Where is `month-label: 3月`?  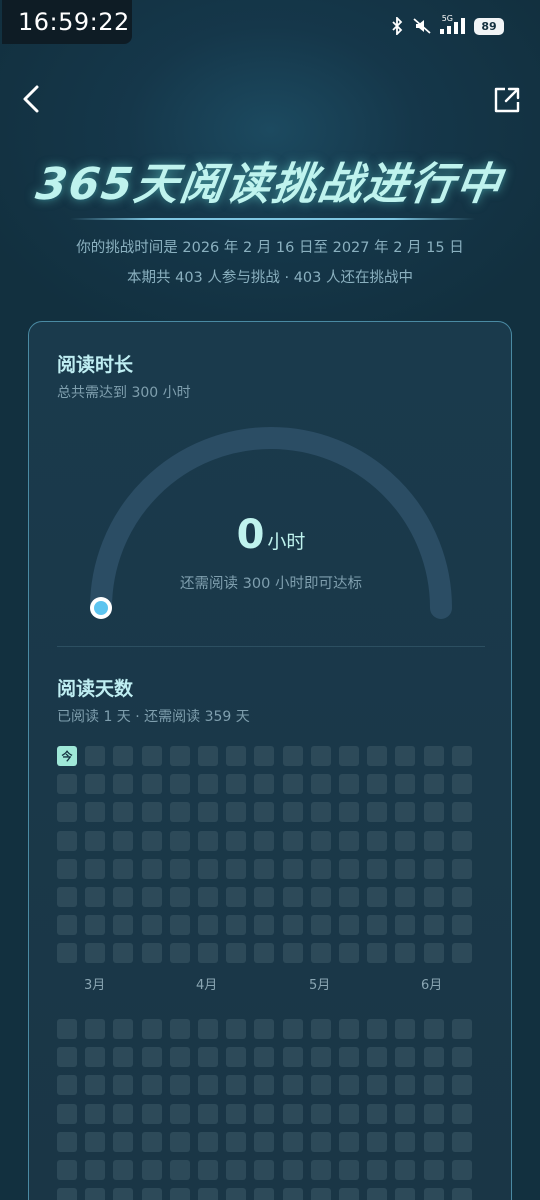
month-label: 3月 is located at coordinates (95, 985).